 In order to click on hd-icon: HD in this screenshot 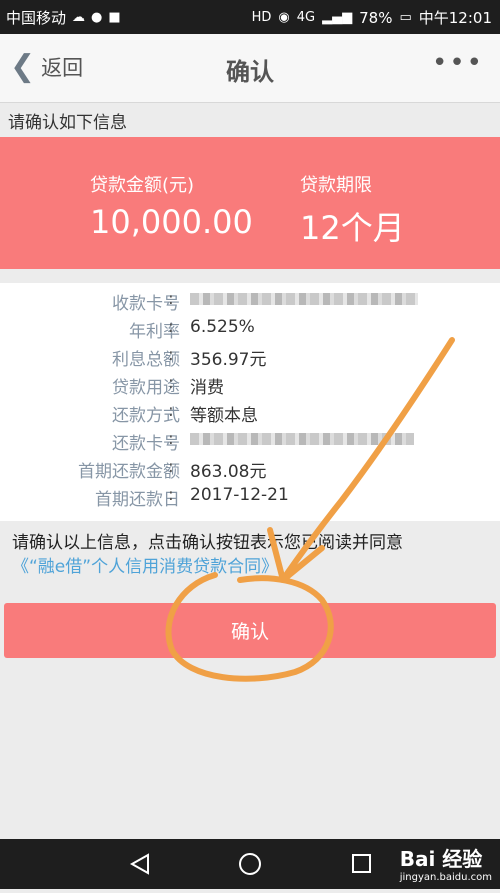, I will do `click(261, 17)`.